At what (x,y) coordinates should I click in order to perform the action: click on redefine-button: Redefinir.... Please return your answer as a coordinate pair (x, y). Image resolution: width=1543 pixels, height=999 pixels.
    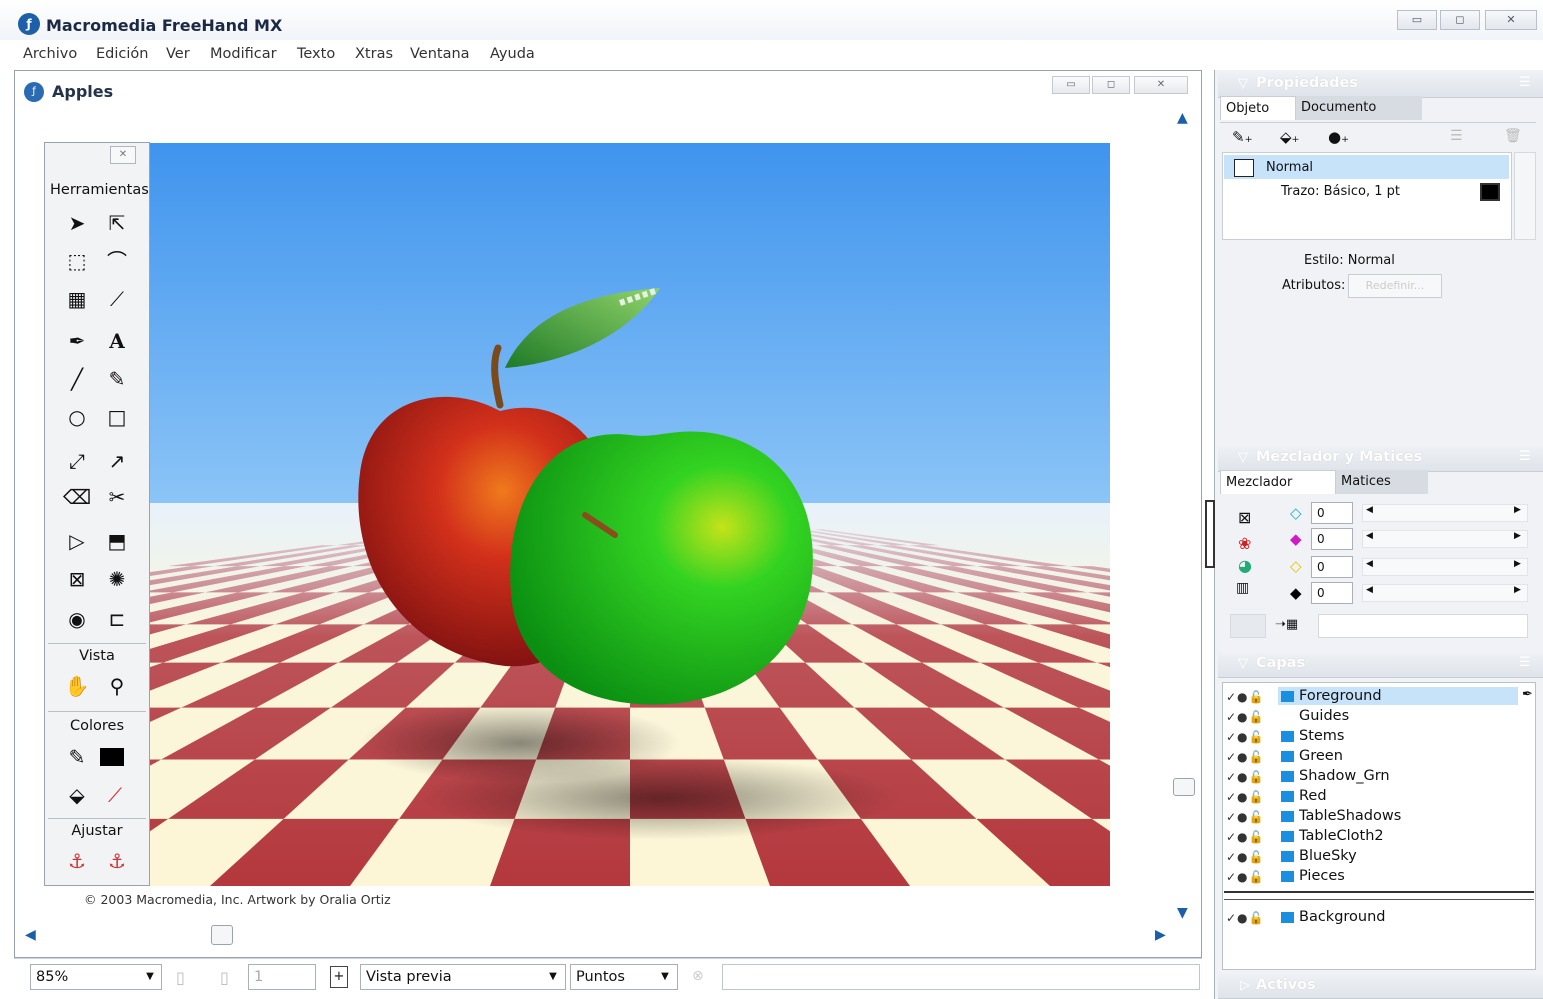
    Looking at the image, I should click on (1395, 286).